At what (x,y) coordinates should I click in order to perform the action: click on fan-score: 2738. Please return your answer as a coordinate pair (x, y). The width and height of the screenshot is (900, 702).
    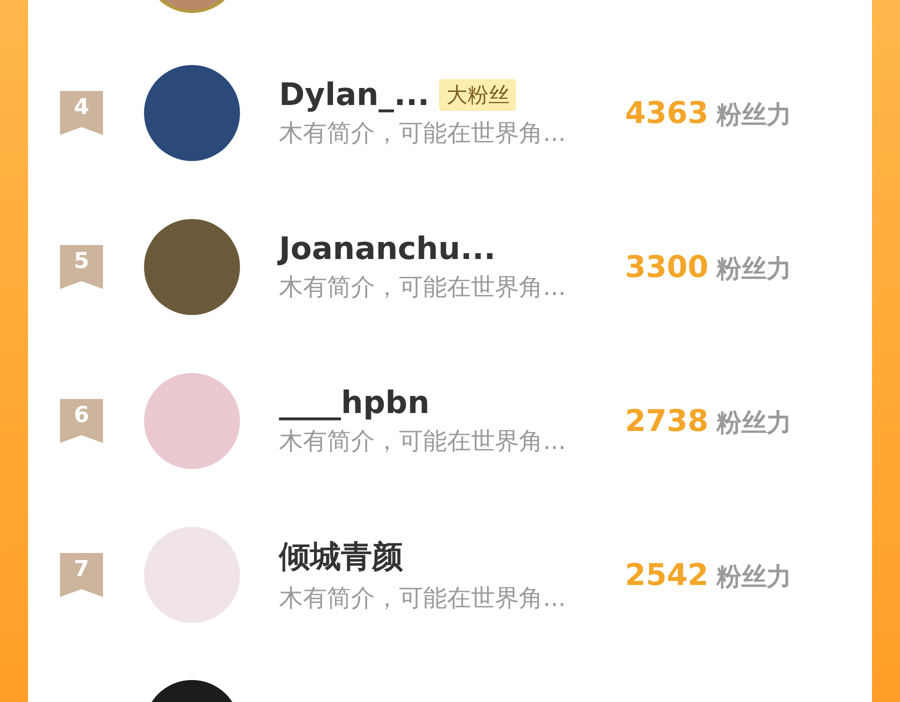
    Looking at the image, I should click on (666, 421).